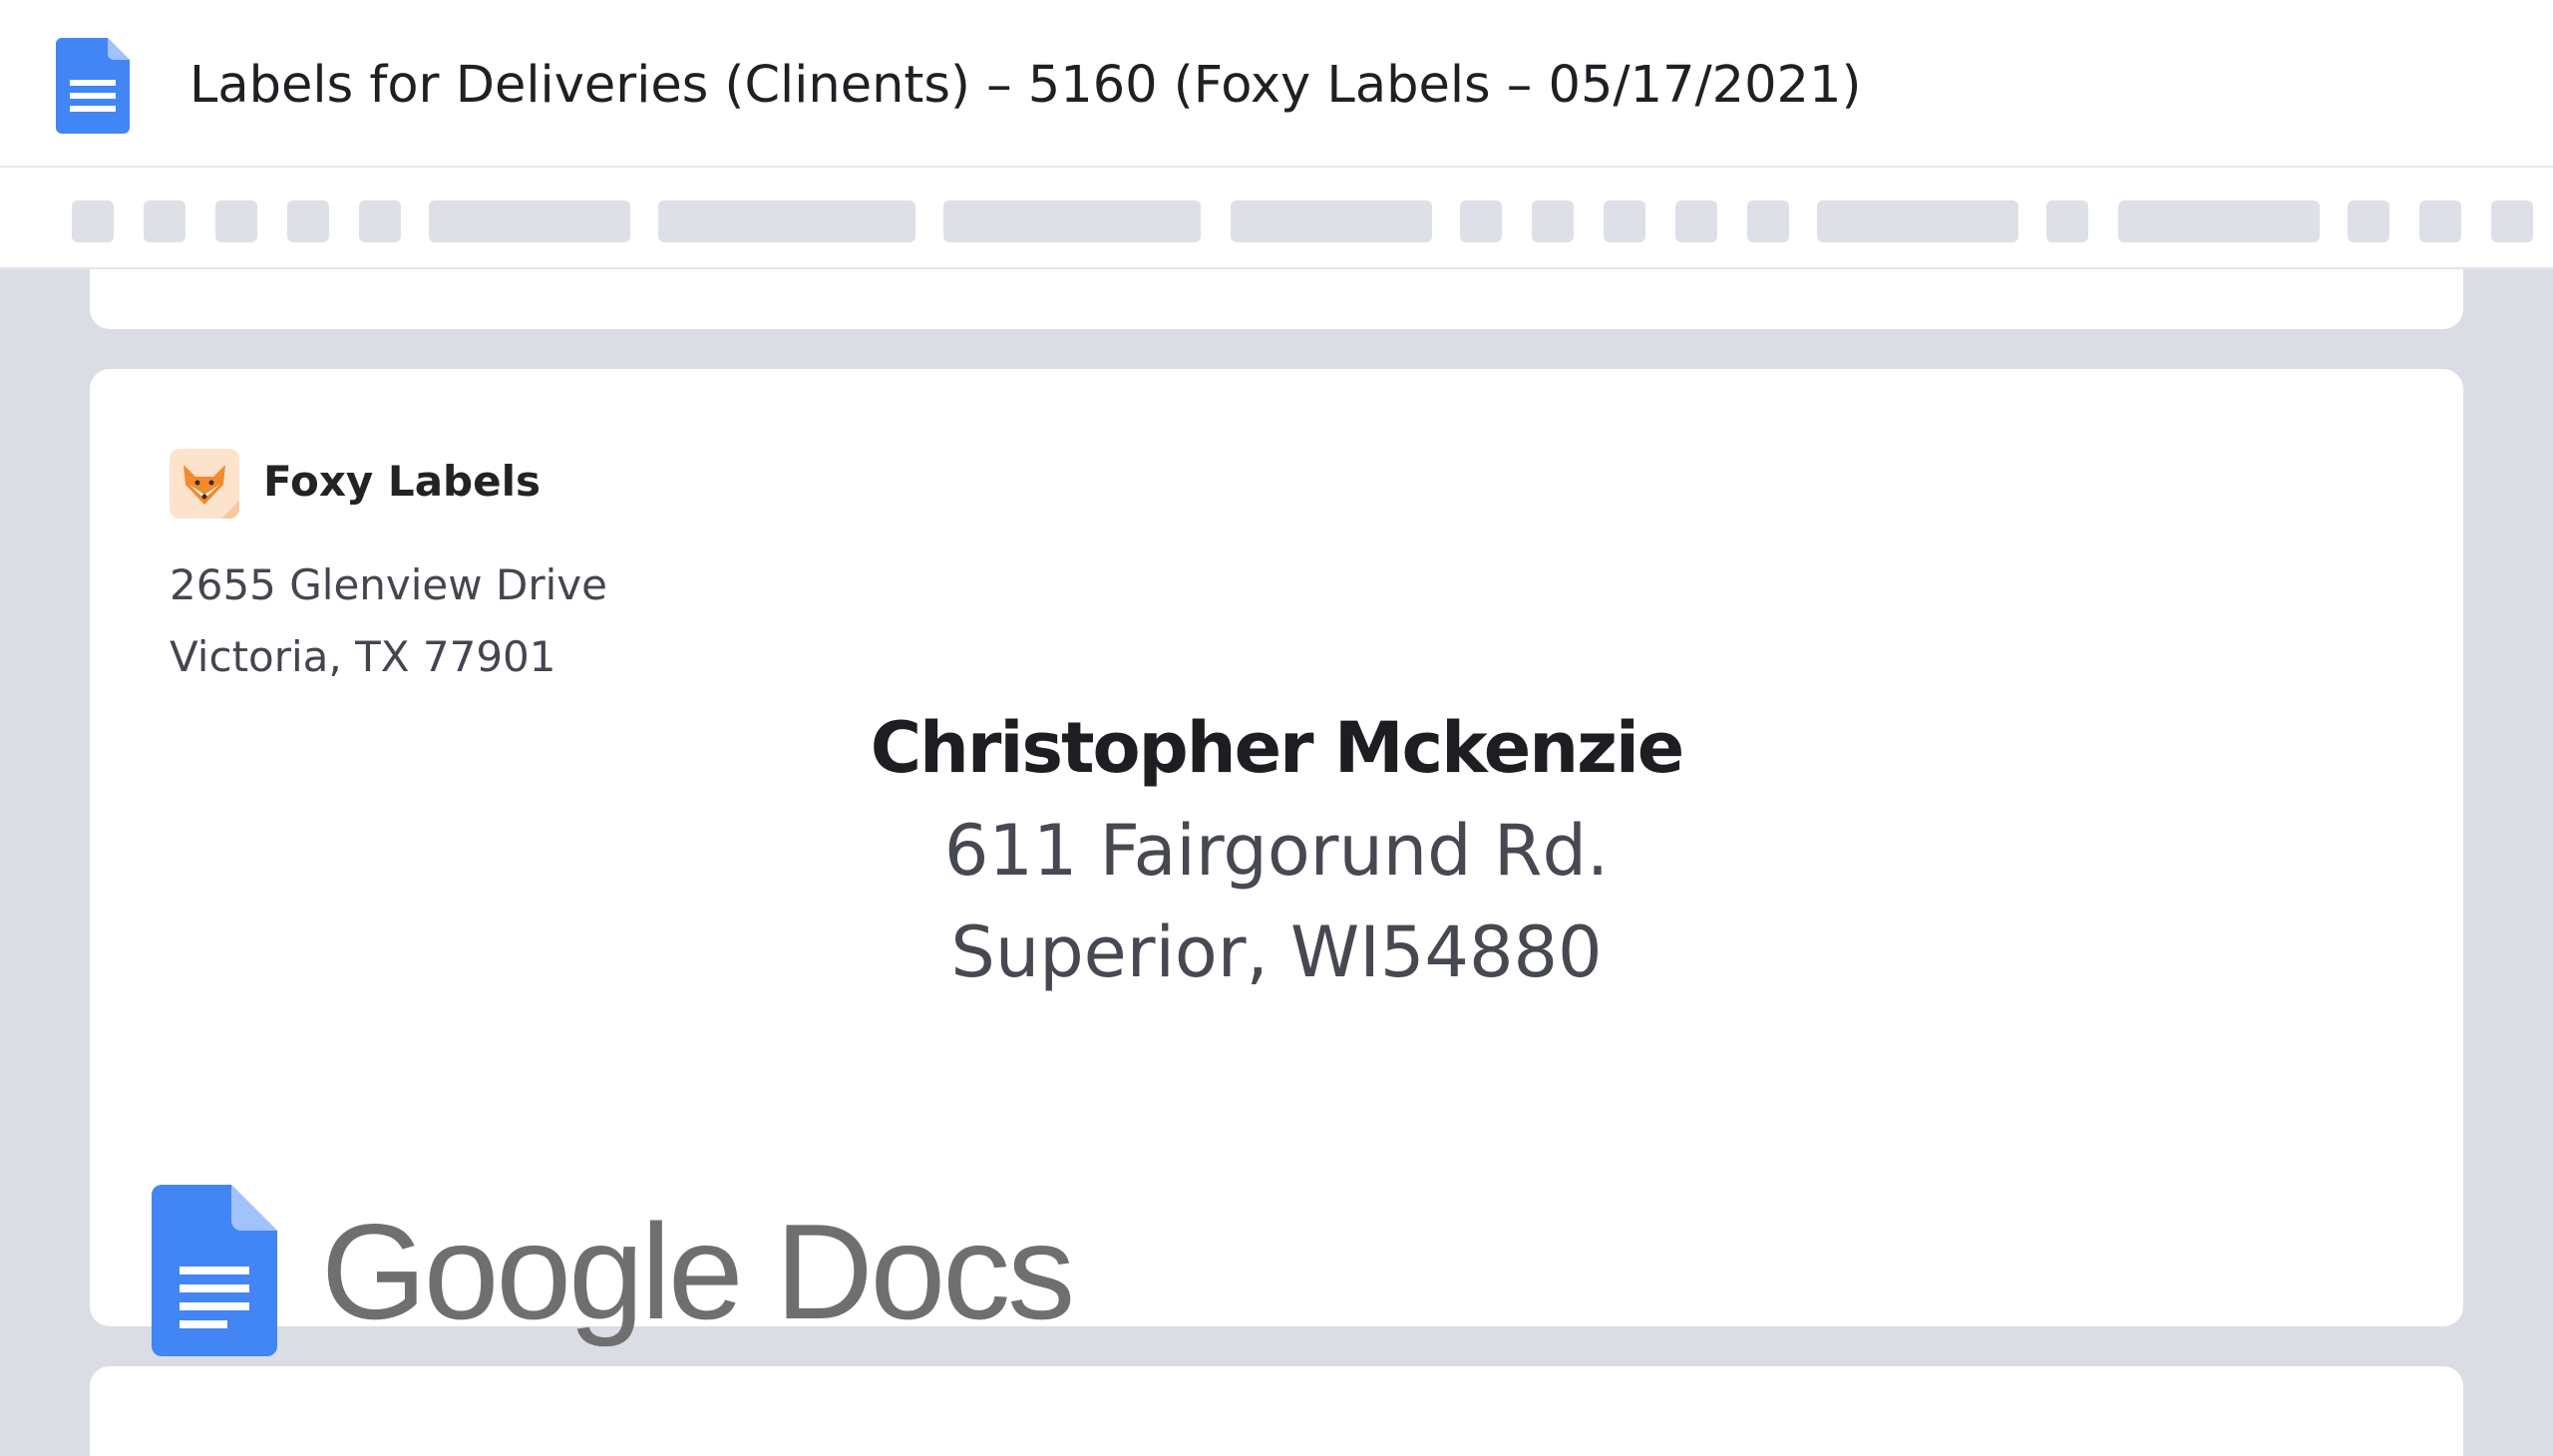  What do you see at coordinates (1276, 851) in the screenshot?
I see `recipient-address-line1: 611 Fairgorund Rd.` at bounding box center [1276, 851].